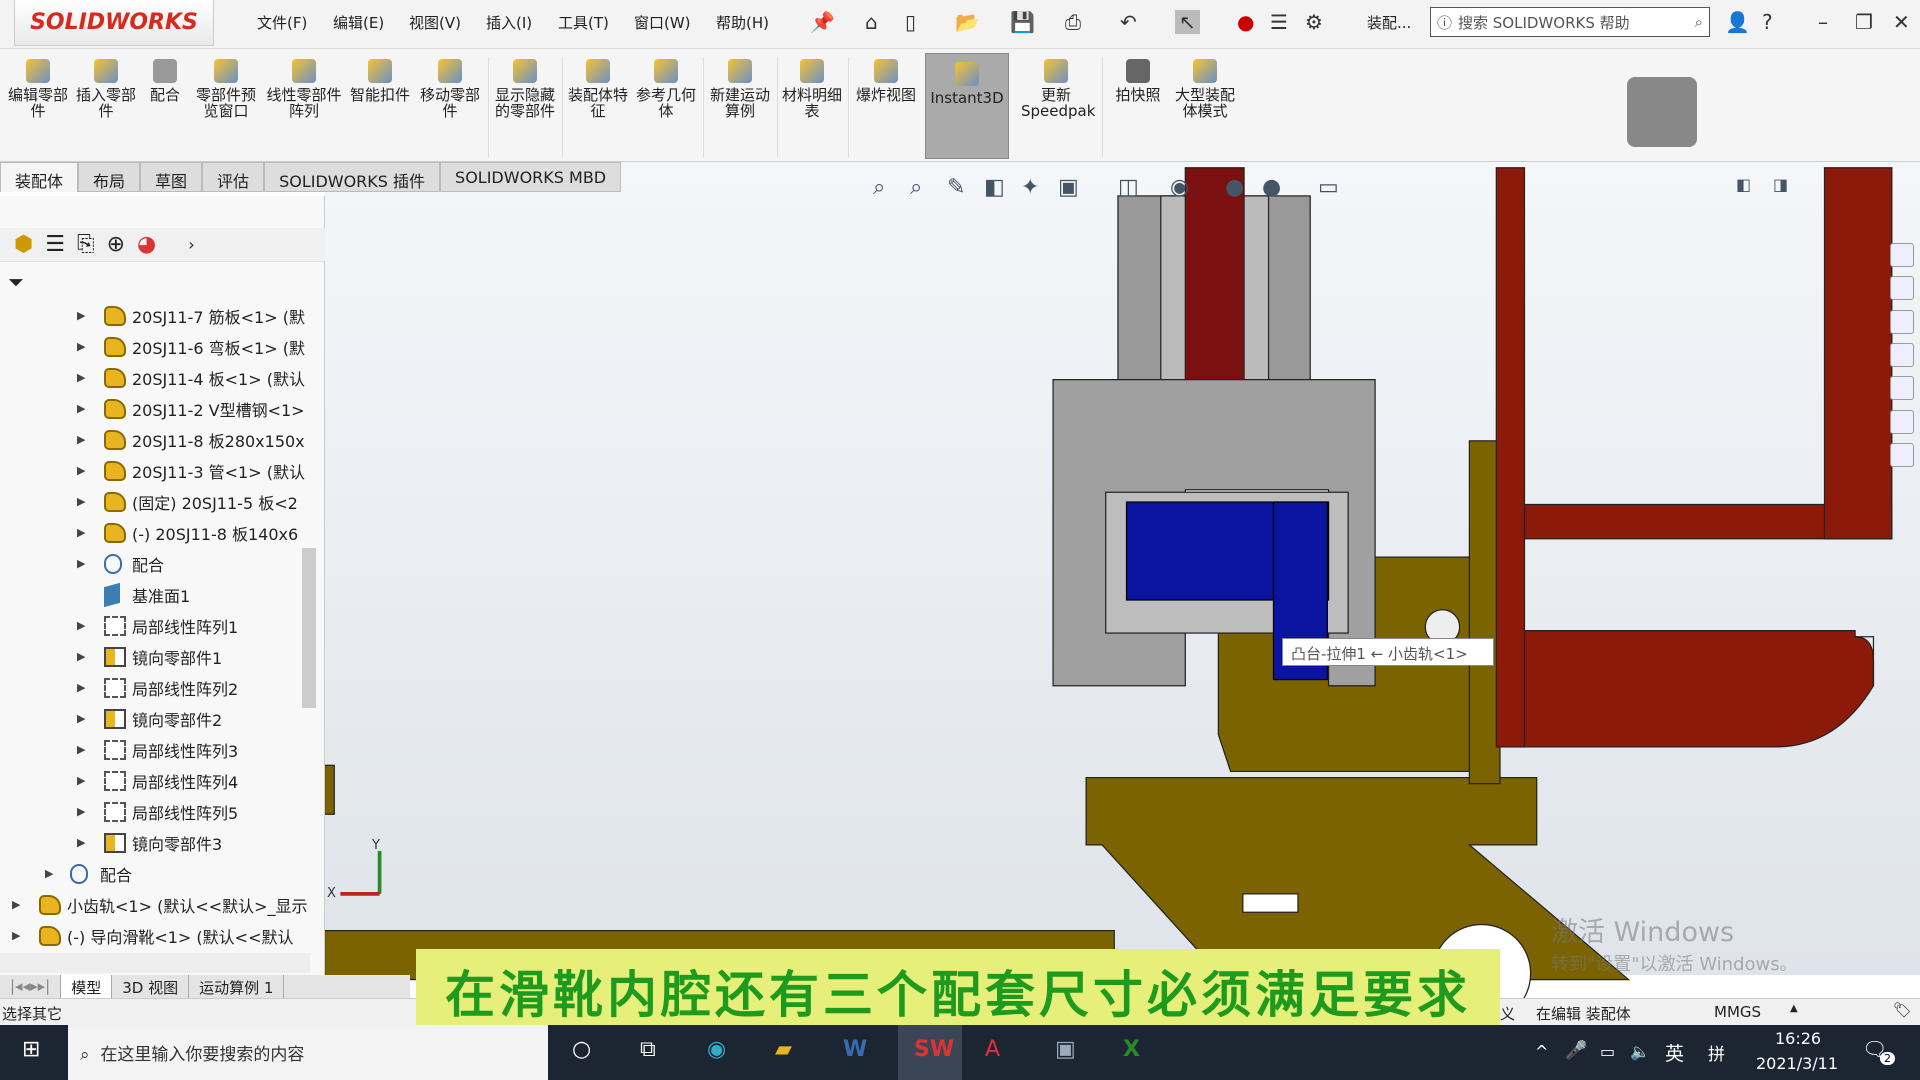 The width and height of the screenshot is (1920, 1080). I want to click on app-icon: ▣, so click(1065, 1049).